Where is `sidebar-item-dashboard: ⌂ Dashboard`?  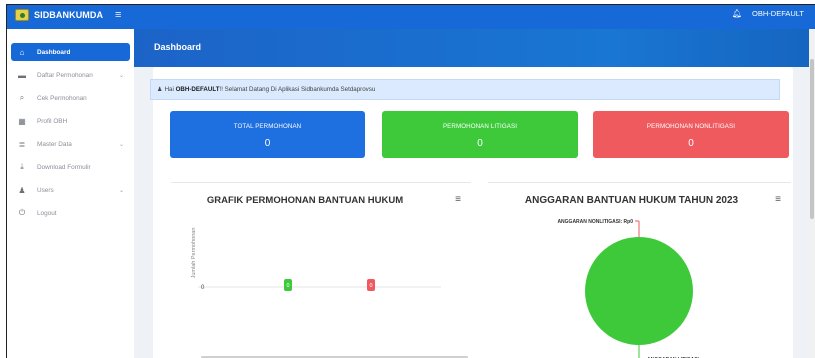
sidebar-item-dashboard: ⌂ Dashboard is located at coordinates (70, 52).